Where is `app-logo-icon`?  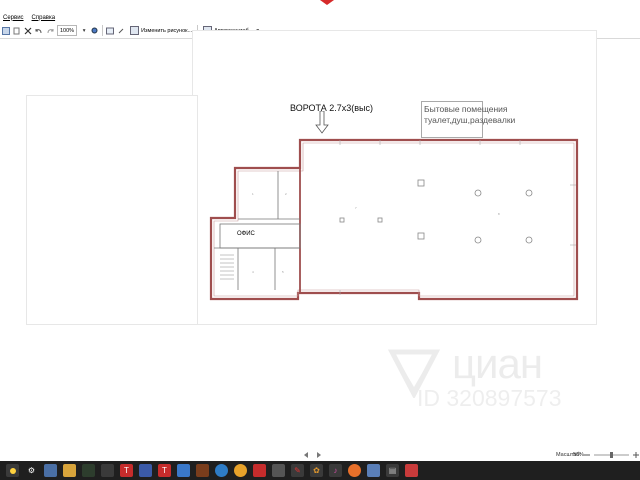 app-logo-icon is located at coordinates (327, 2).